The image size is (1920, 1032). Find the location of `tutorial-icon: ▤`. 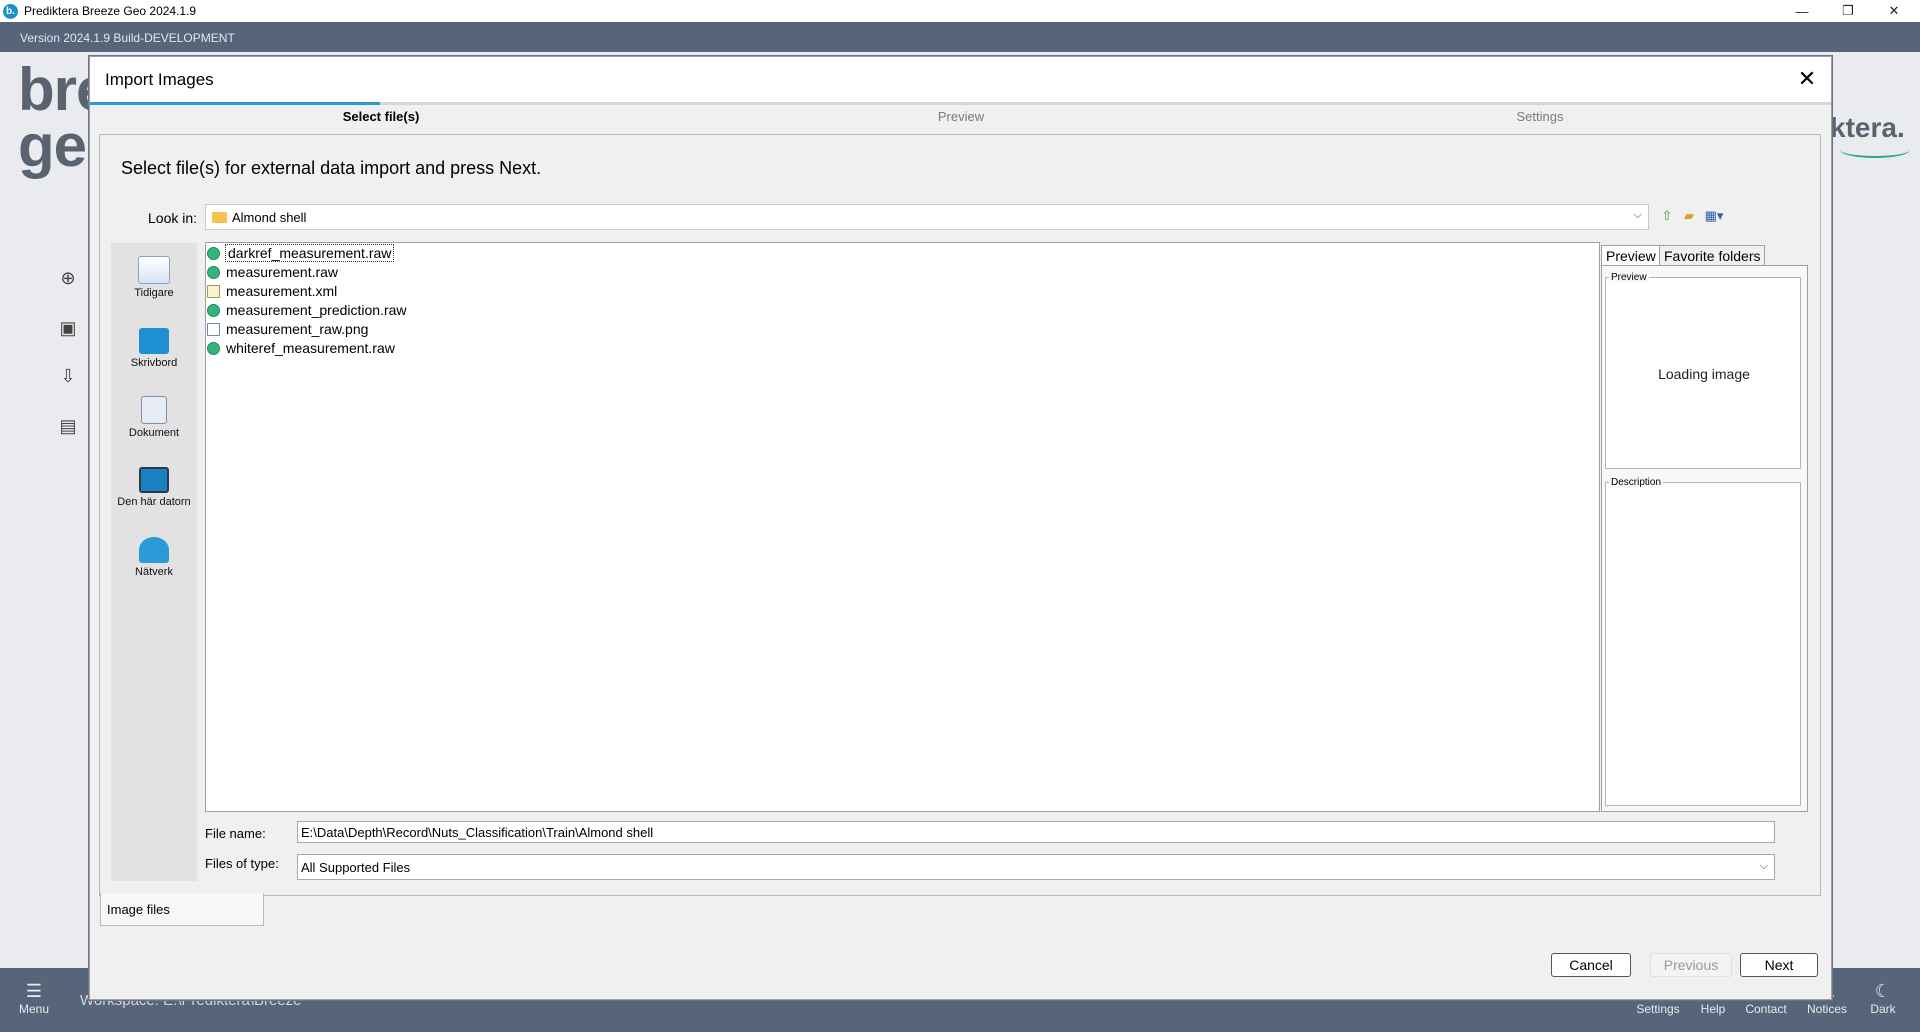

tutorial-icon: ▤ is located at coordinates (68, 426).